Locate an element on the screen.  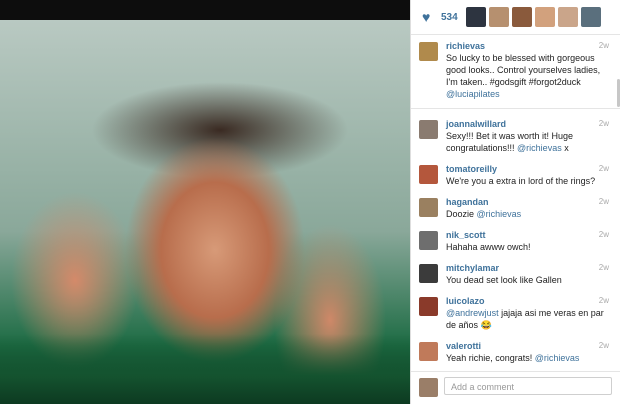
comment-text: Yeah richie, congrats! @richievas is located at coordinates (513, 358).